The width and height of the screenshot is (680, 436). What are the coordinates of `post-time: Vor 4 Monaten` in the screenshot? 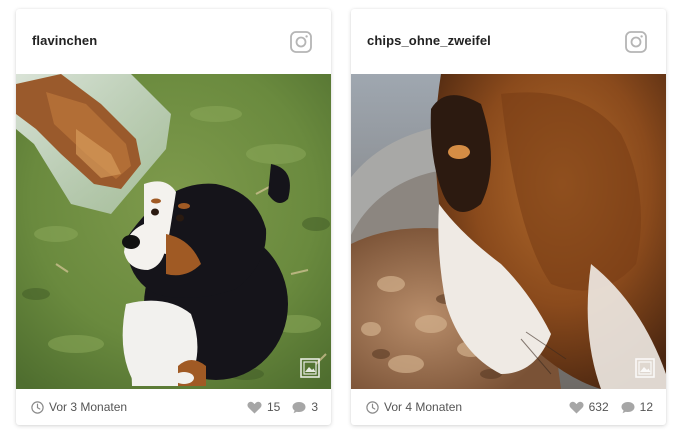 It's located at (414, 407).